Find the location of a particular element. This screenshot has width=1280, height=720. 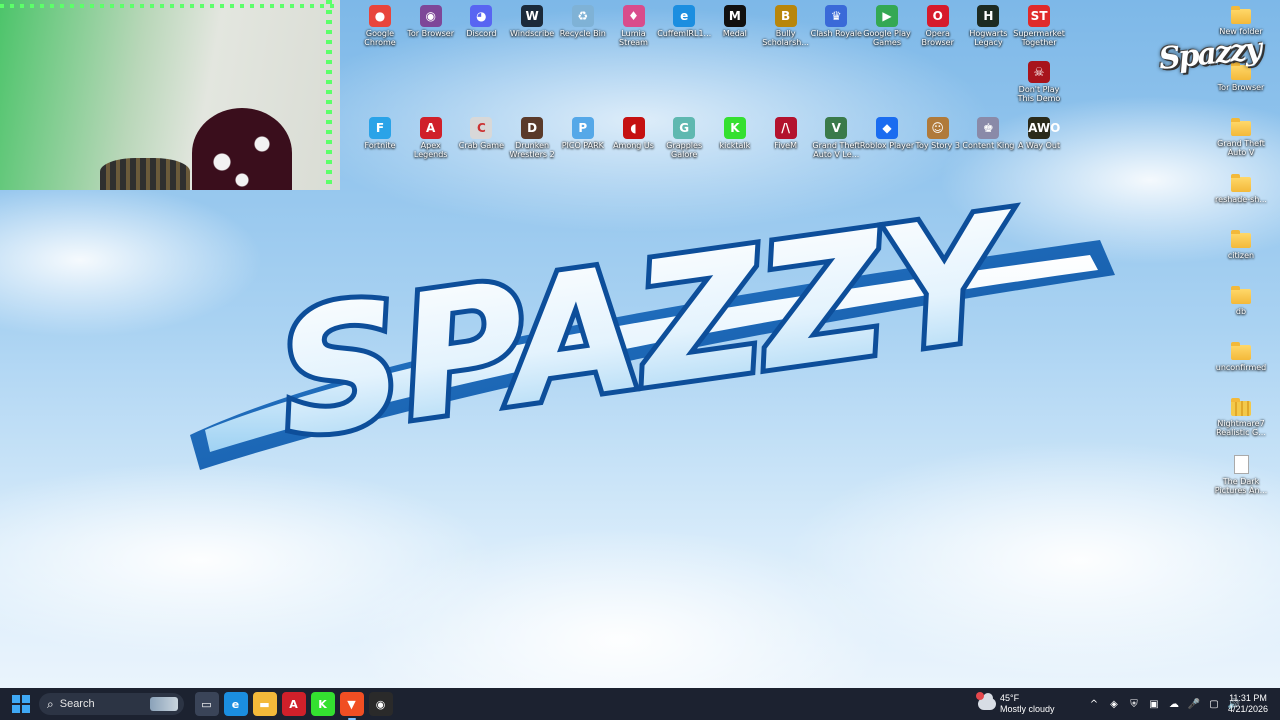

desktop-icon-lumia-stream: ♦ Lumia Stream is located at coordinates (634, 26).